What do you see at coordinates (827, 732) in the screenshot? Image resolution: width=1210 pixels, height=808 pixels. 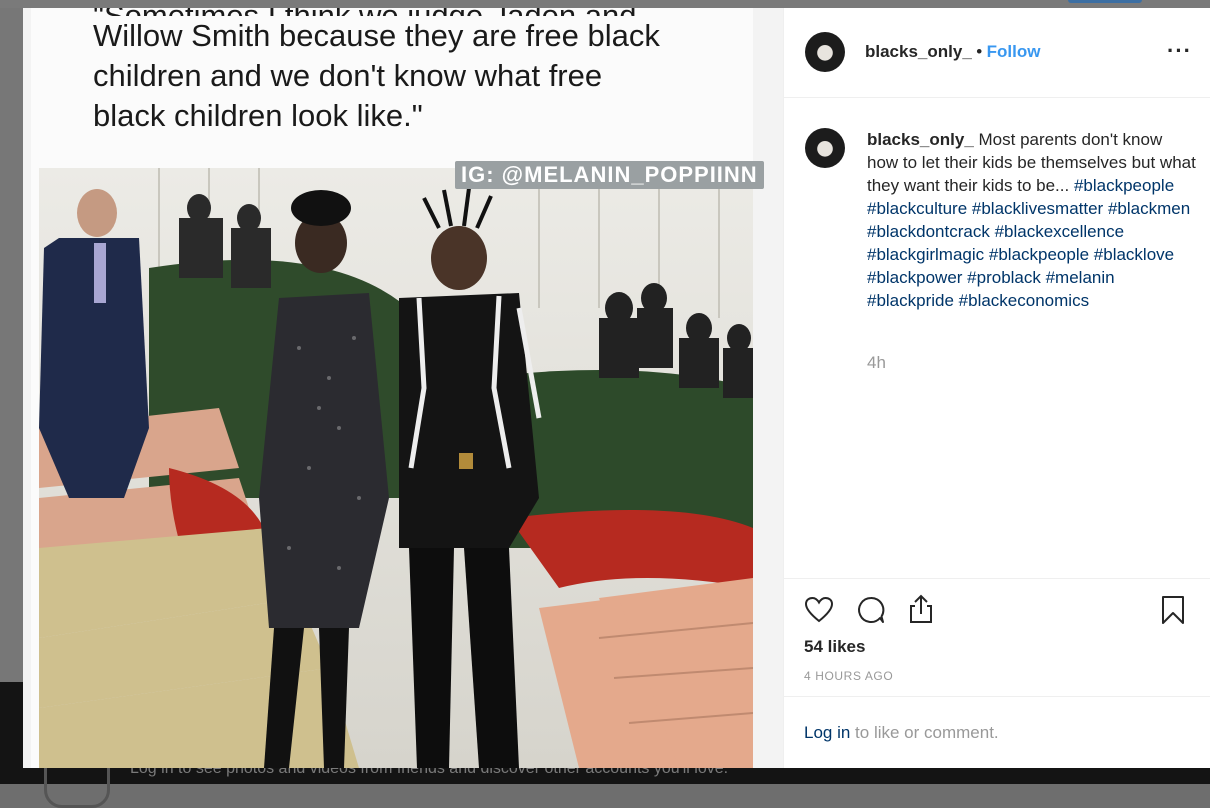 I see `login-link: Log in` at bounding box center [827, 732].